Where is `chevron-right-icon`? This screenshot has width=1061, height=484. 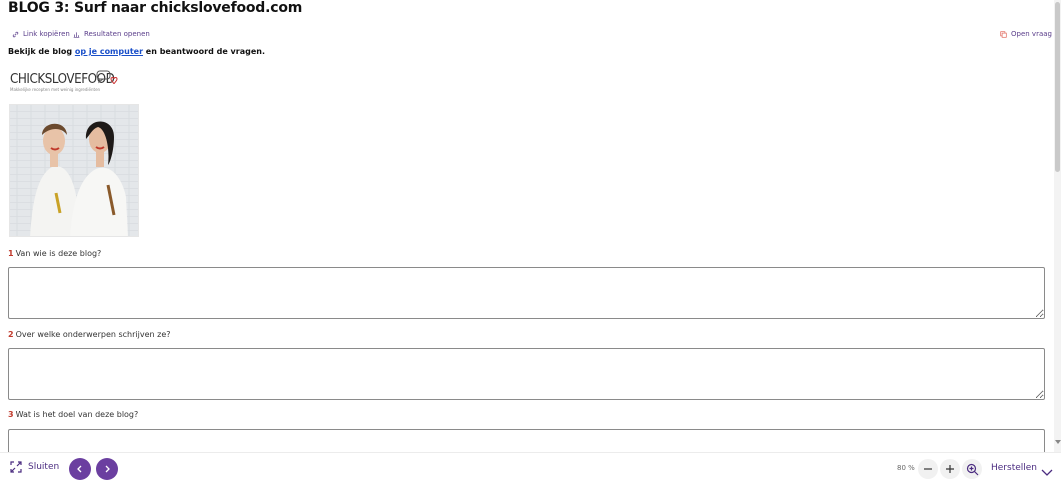
chevron-right-icon is located at coordinates (107, 469).